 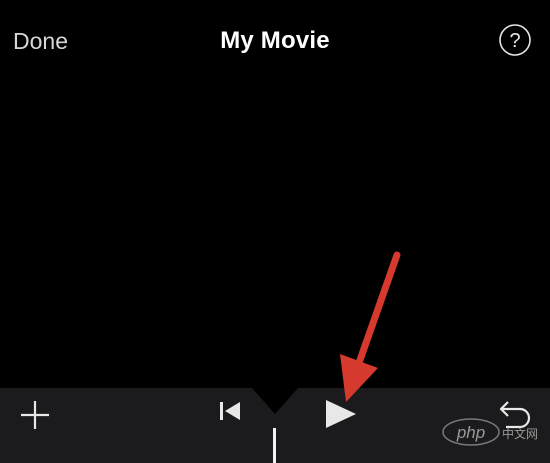 I want to click on help-button: ?, so click(x=515, y=40).